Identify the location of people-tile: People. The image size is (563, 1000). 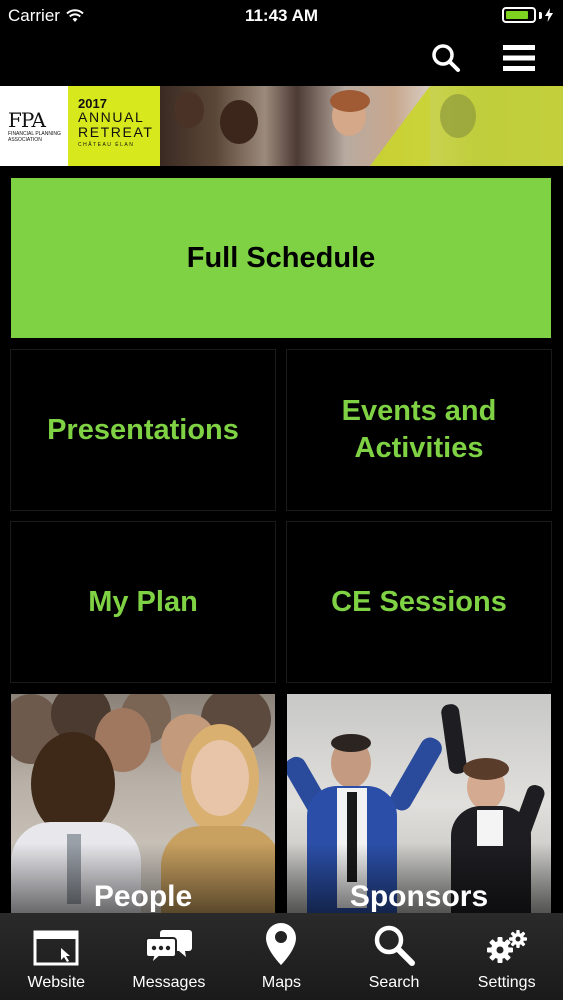
(143, 803).